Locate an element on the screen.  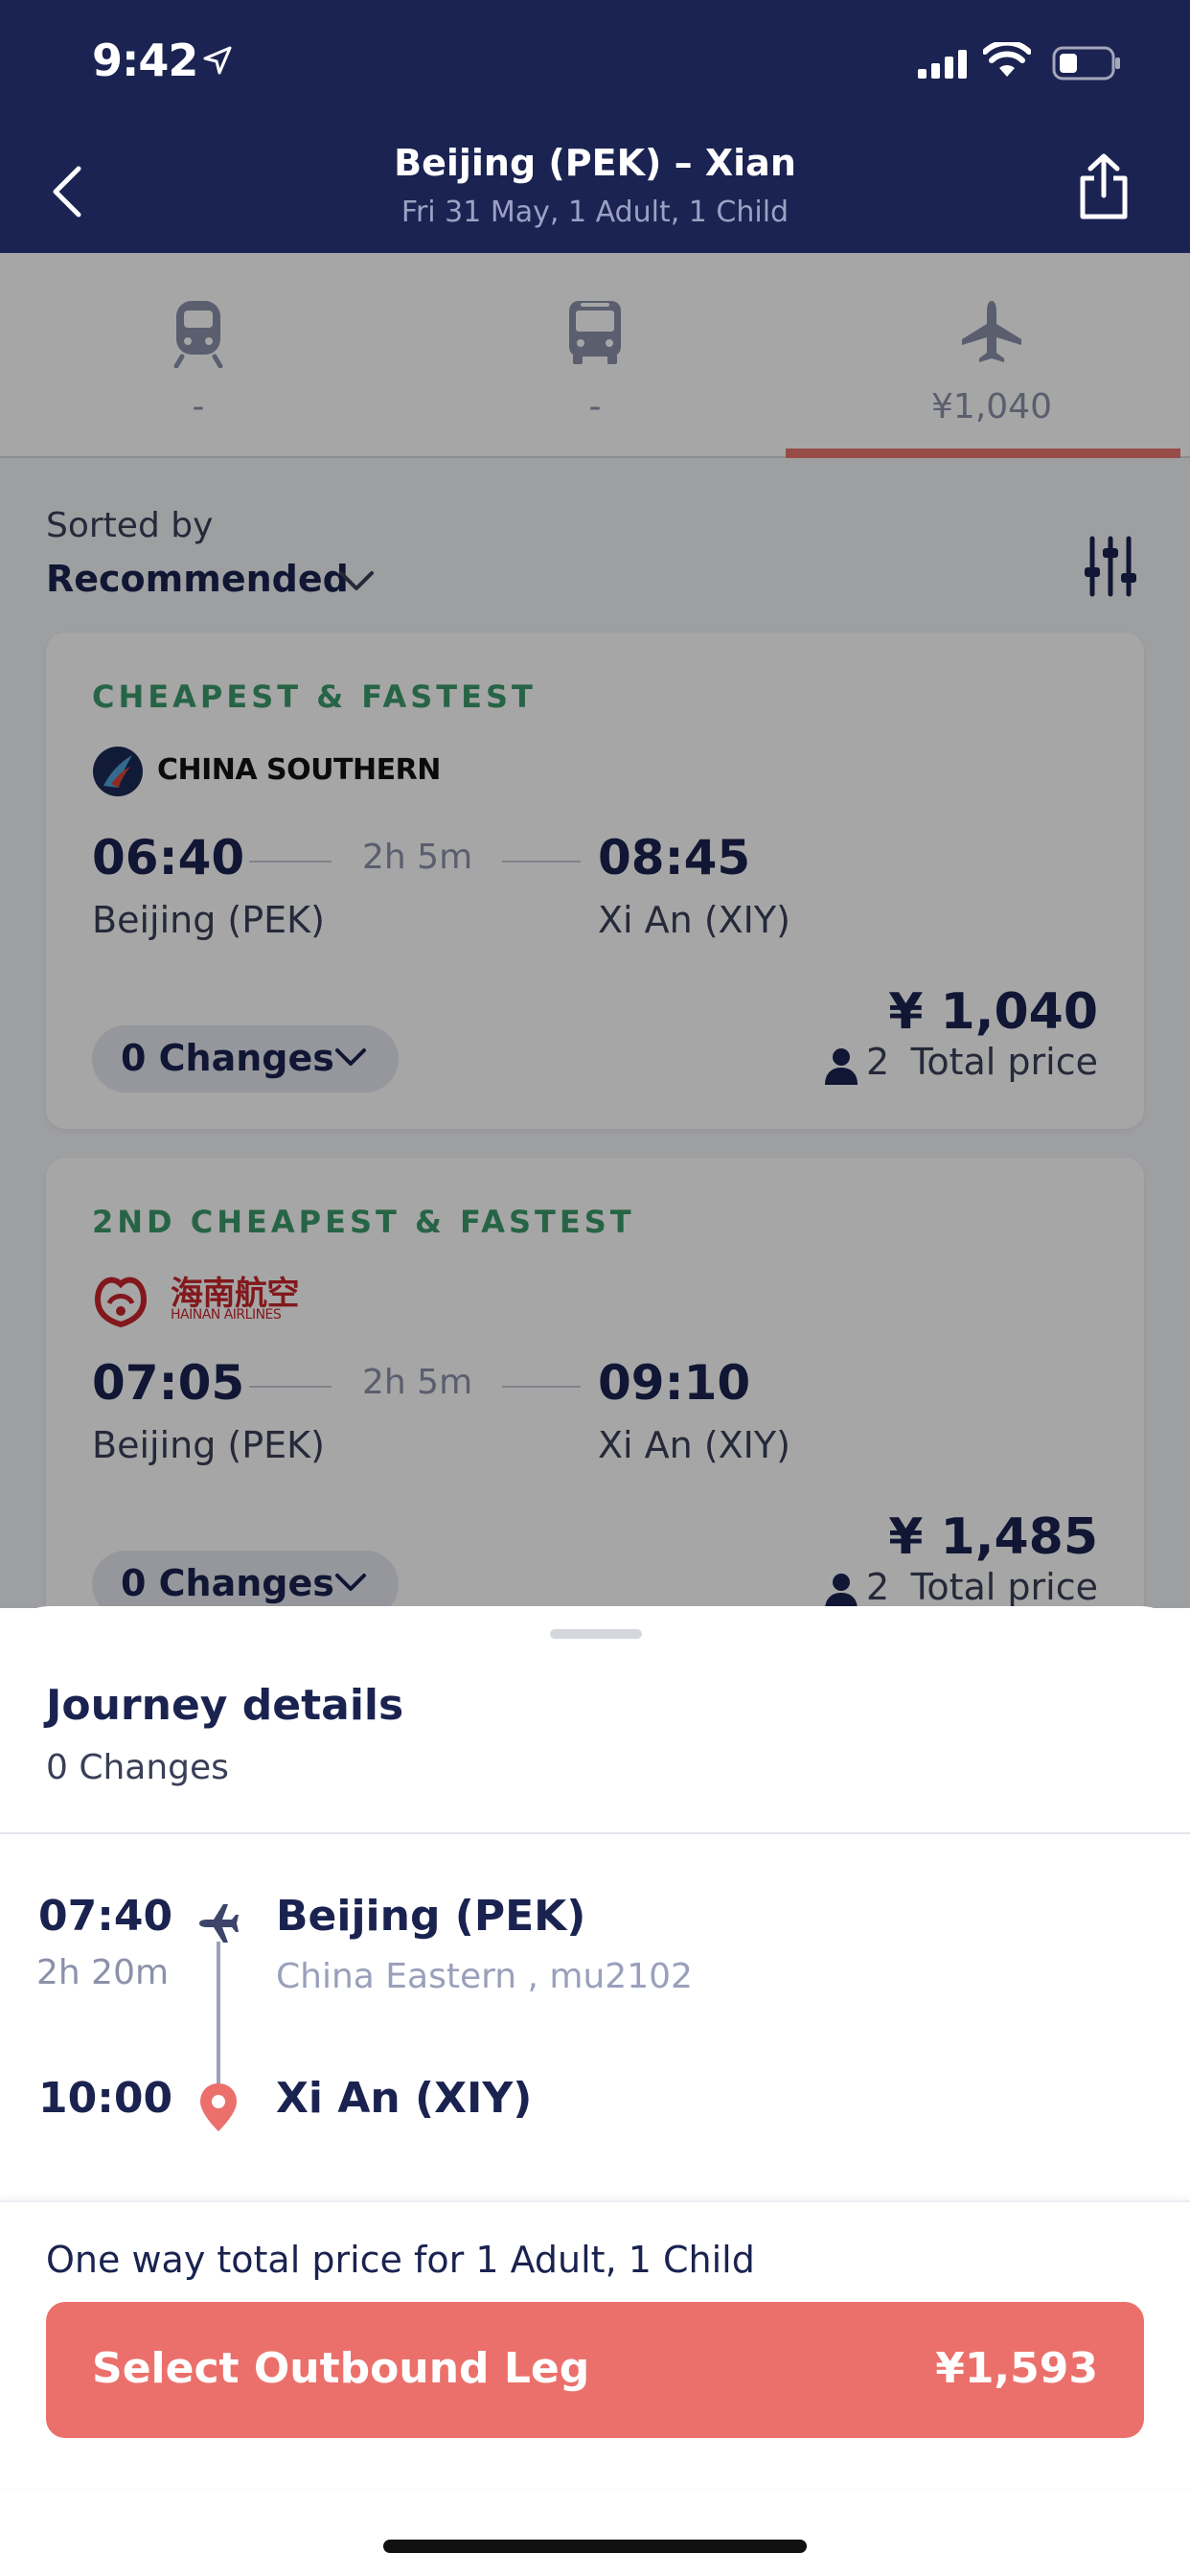
leg-connector-line is located at coordinates (218, 2014).